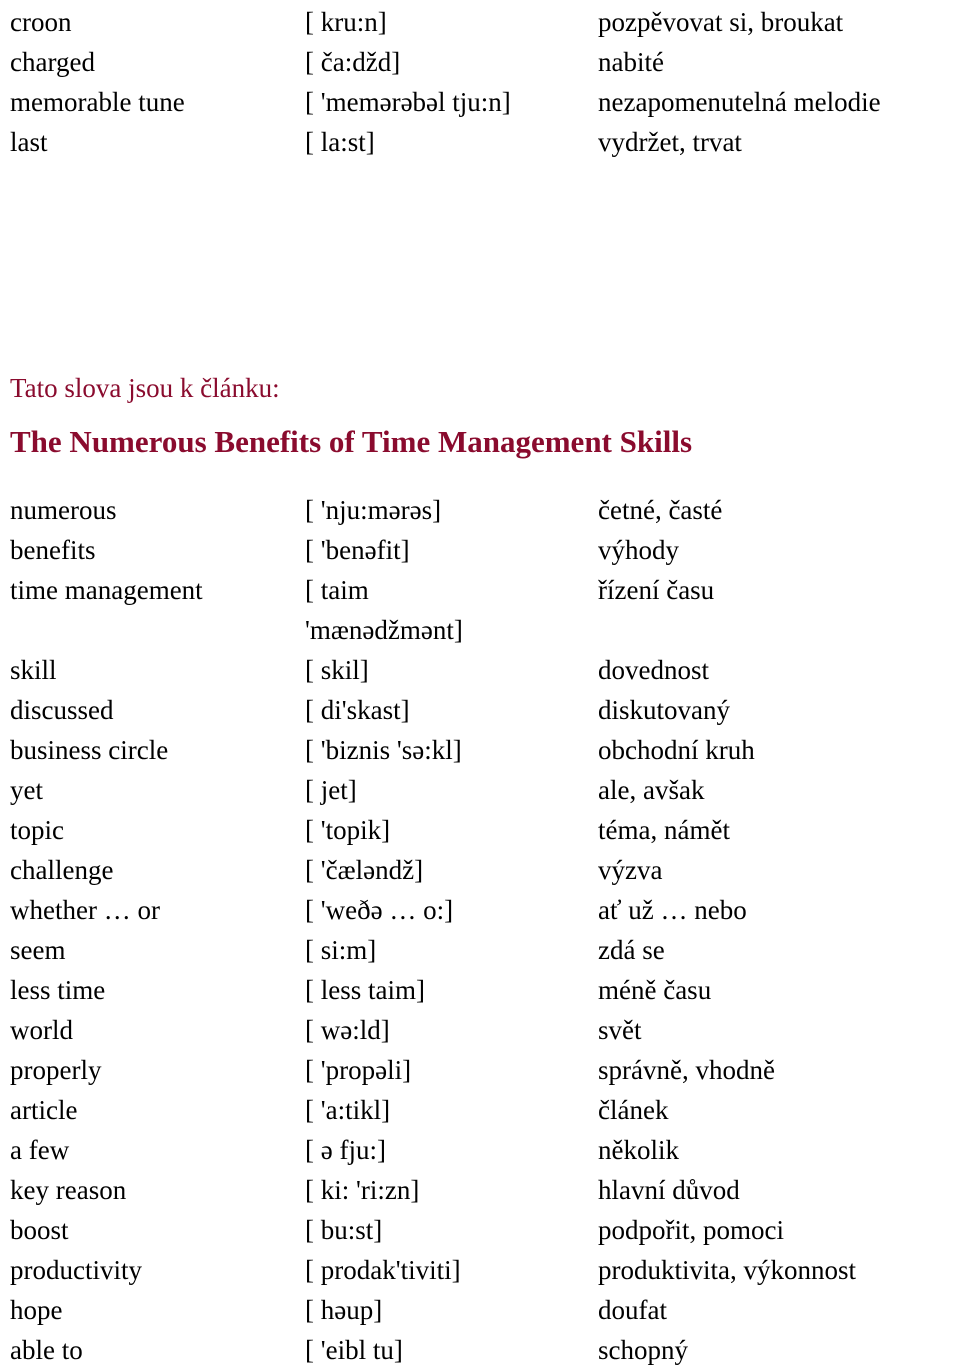 This screenshot has height=1370, width=960. I want to click on pronunciation-cell: [ taim 'mænədžmənt], so click(451, 610).